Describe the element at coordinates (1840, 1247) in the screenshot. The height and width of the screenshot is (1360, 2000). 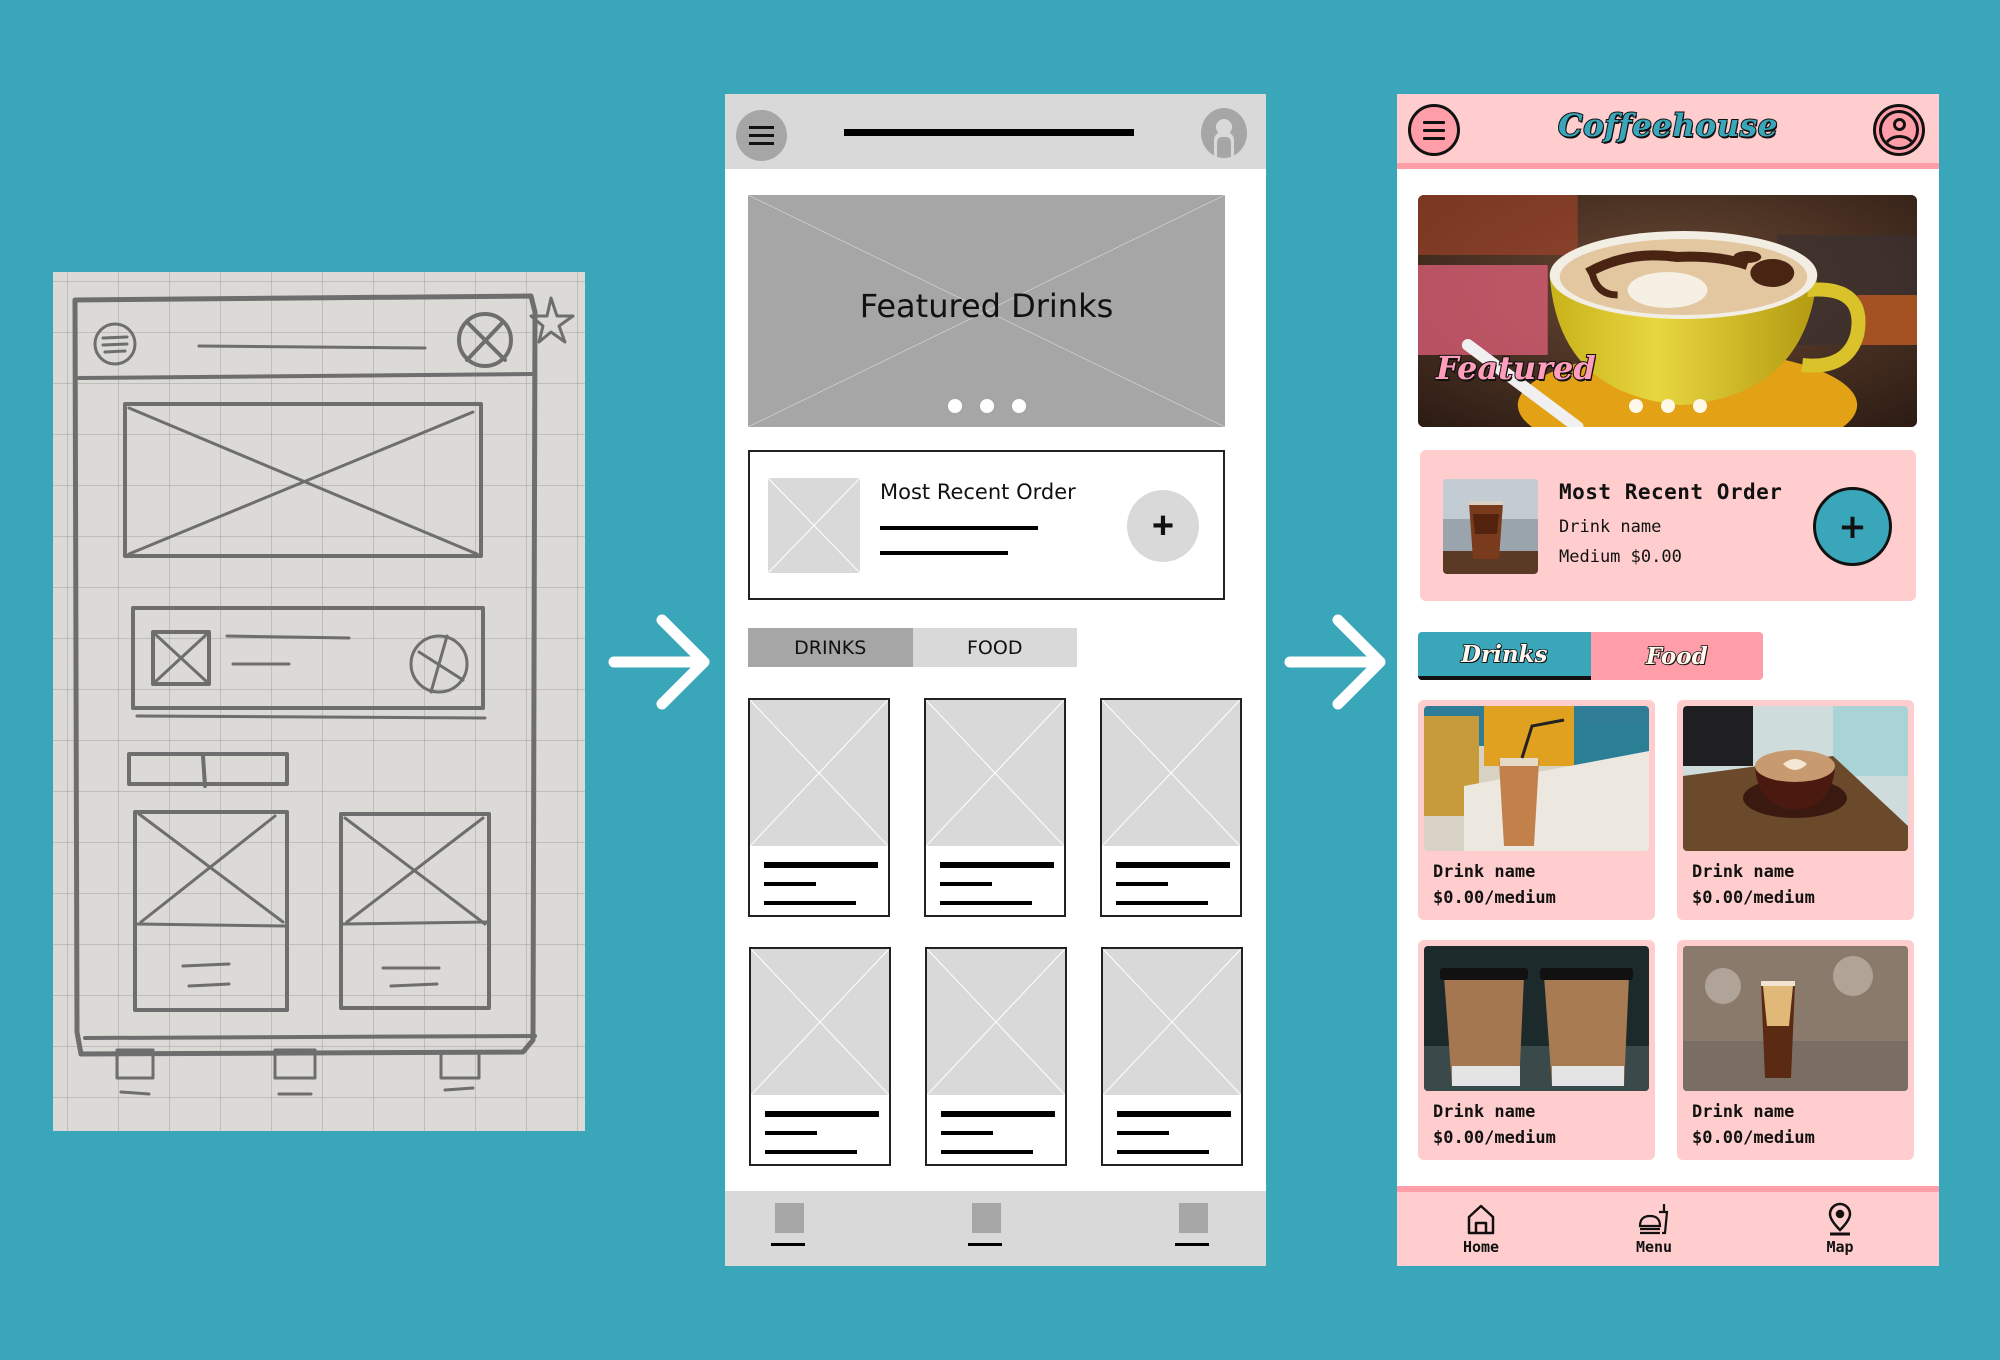
I see `nav-label: Map` at that location.